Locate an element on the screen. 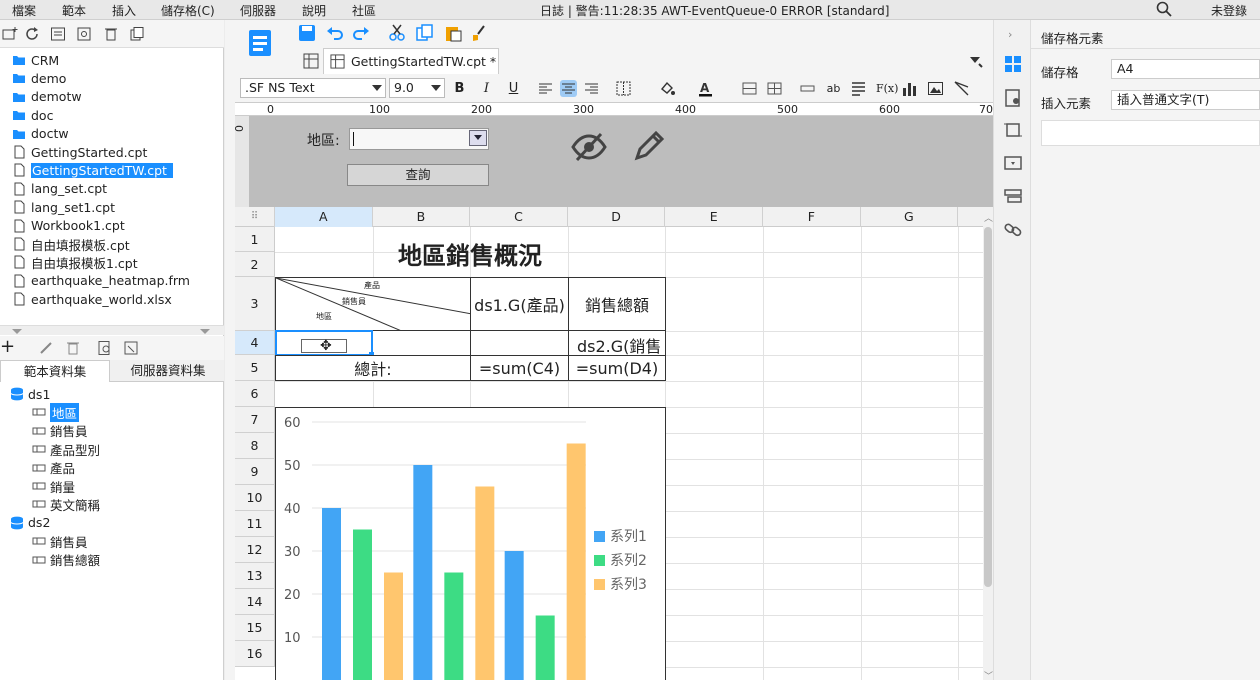  file-item: GettingStarted.cpt is located at coordinates (79, 152).